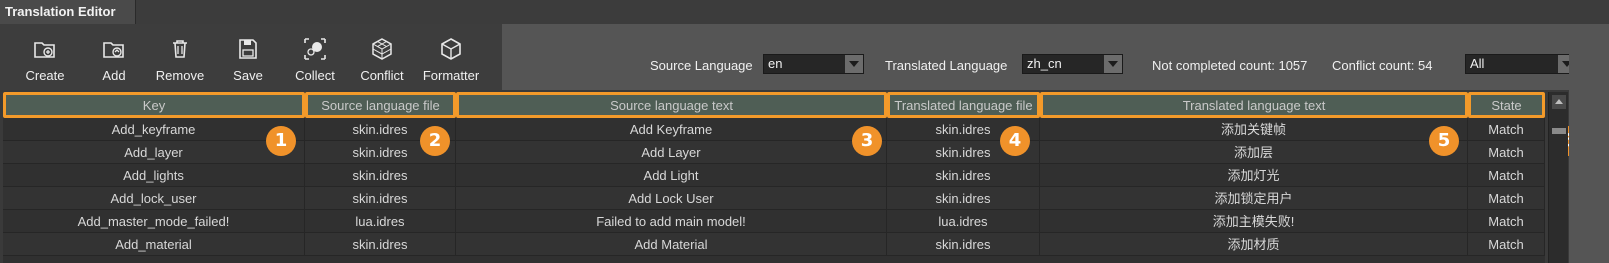 This screenshot has width=1609, height=263. I want to click on floppy-disk-icon, so click(248, 49).